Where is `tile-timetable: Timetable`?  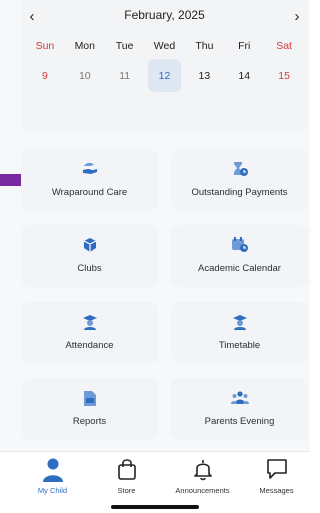
tile-timetable: Timetable is located at coordinates (239, 333).